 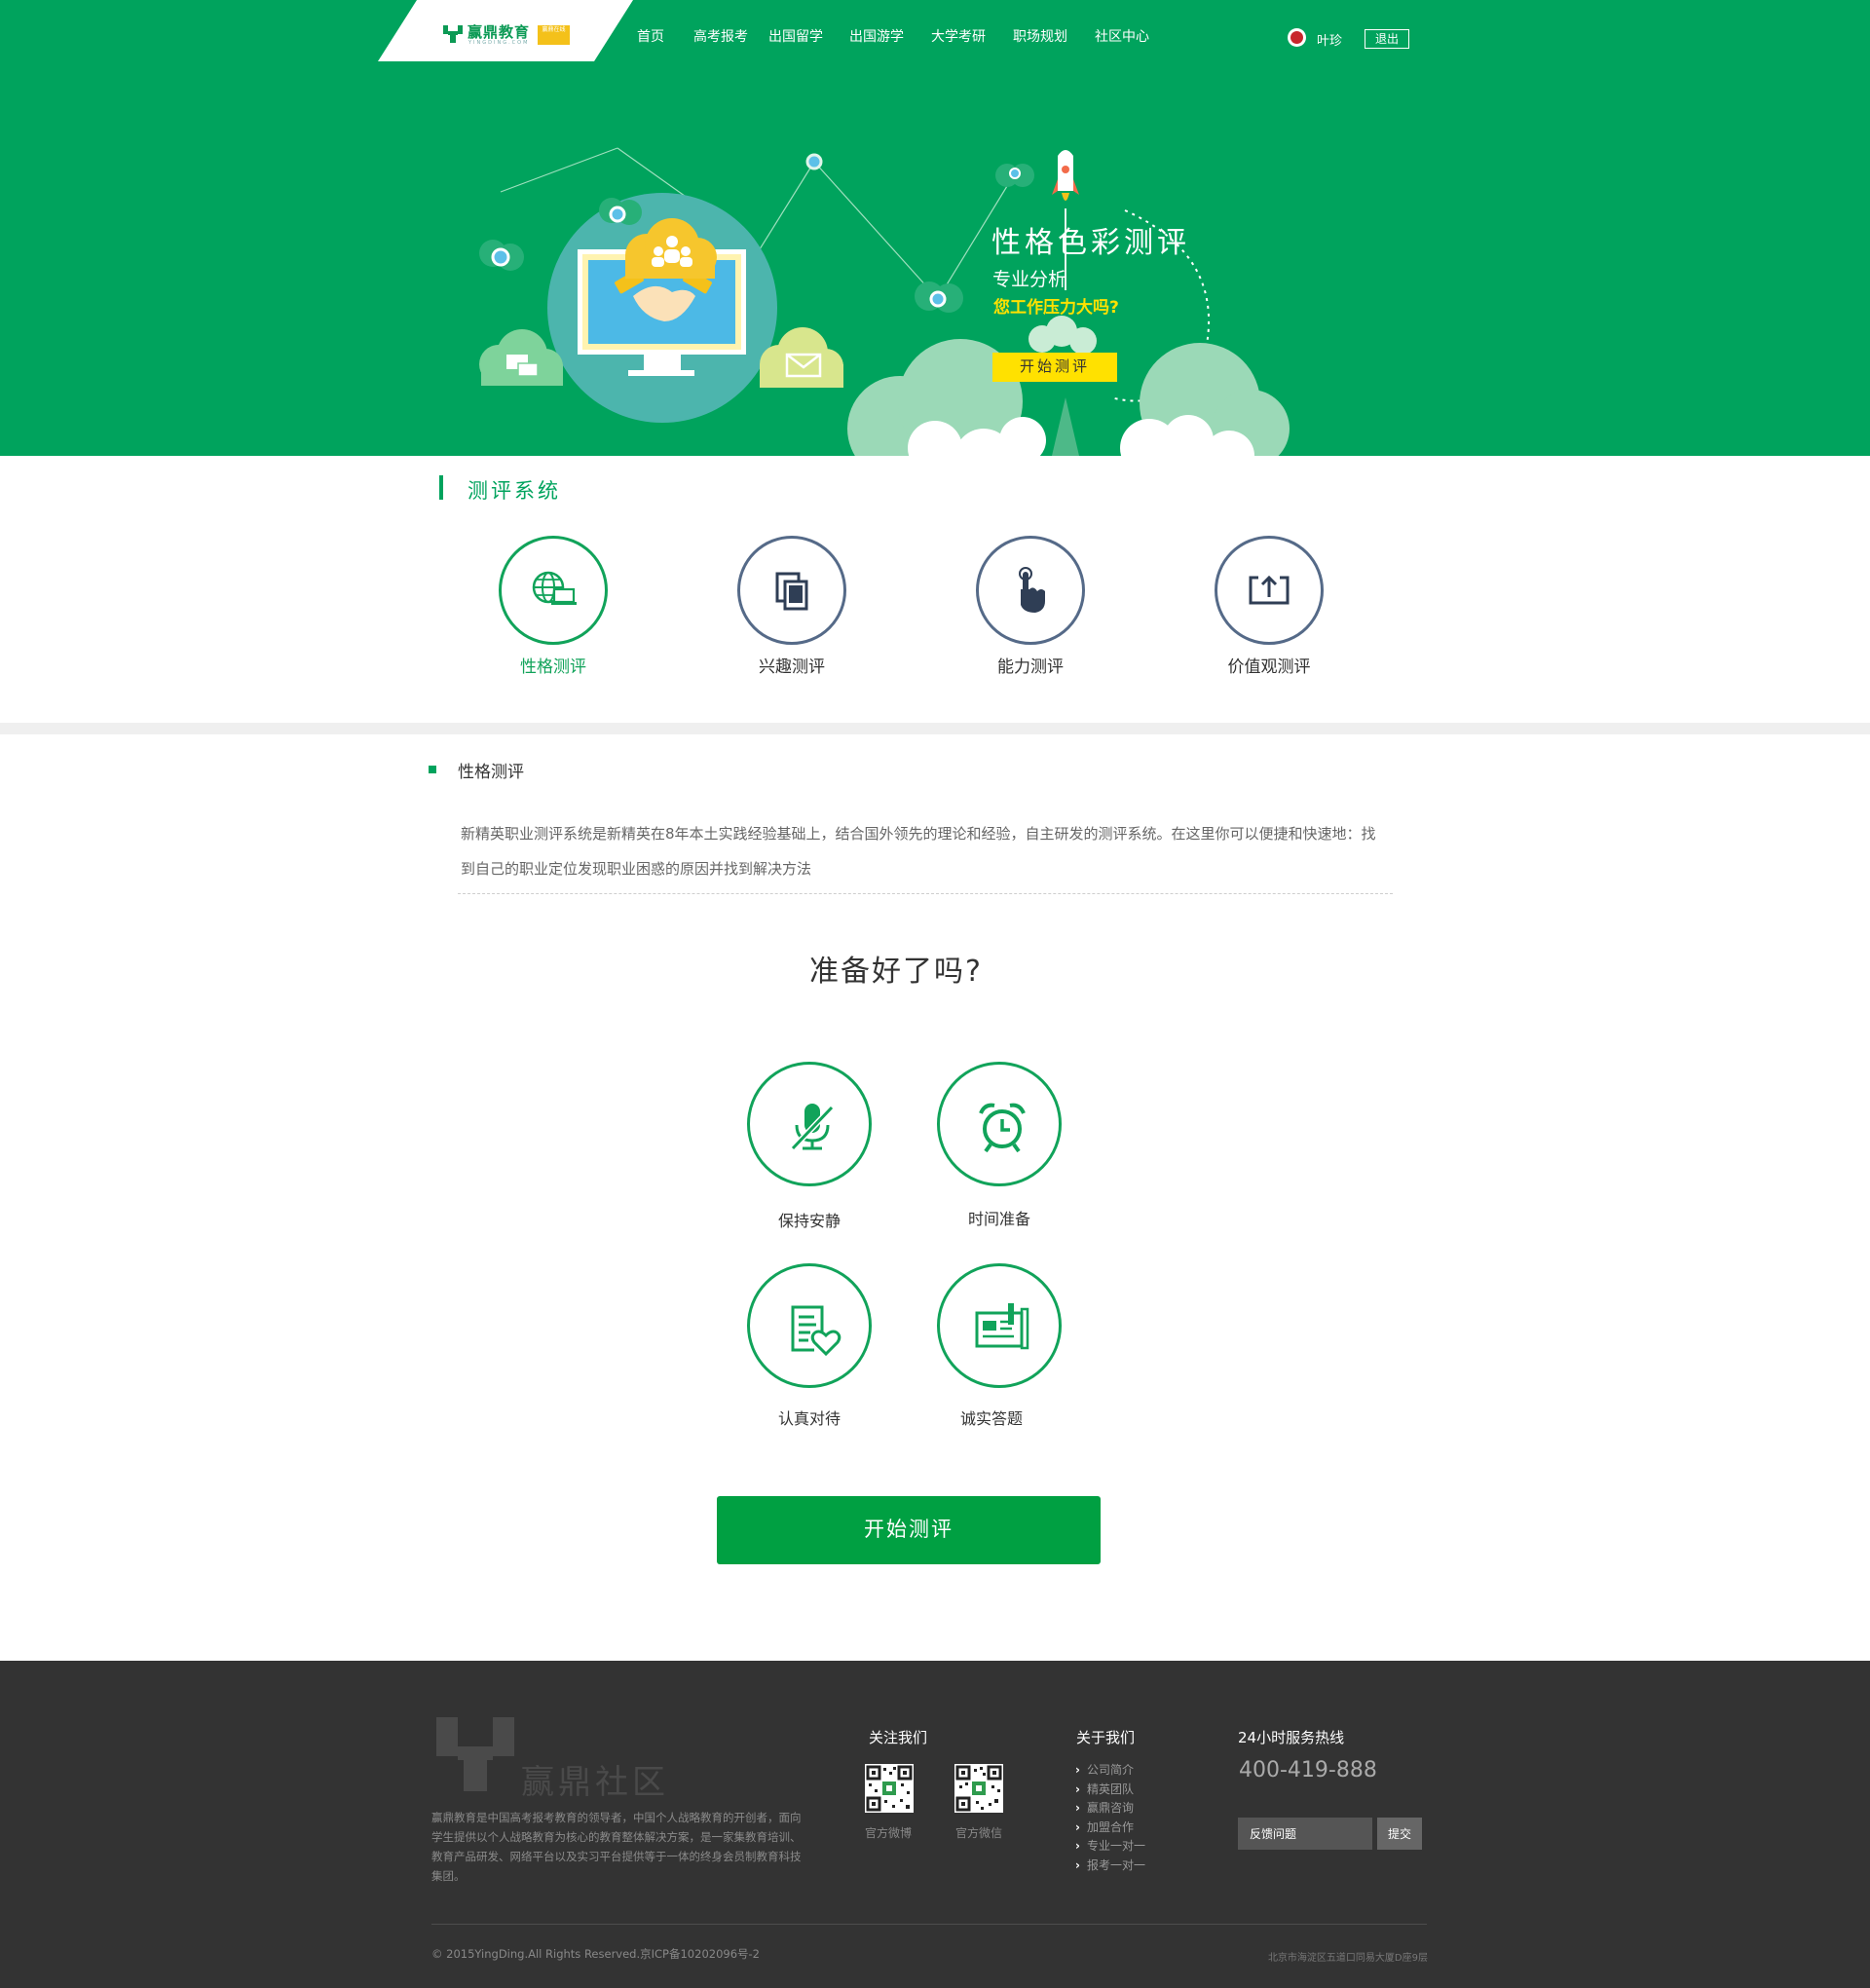 What do you see at coordinates (553, 665) in the screenshot?
I see `category-label: 性格测评` at bounding box center [553, 665].